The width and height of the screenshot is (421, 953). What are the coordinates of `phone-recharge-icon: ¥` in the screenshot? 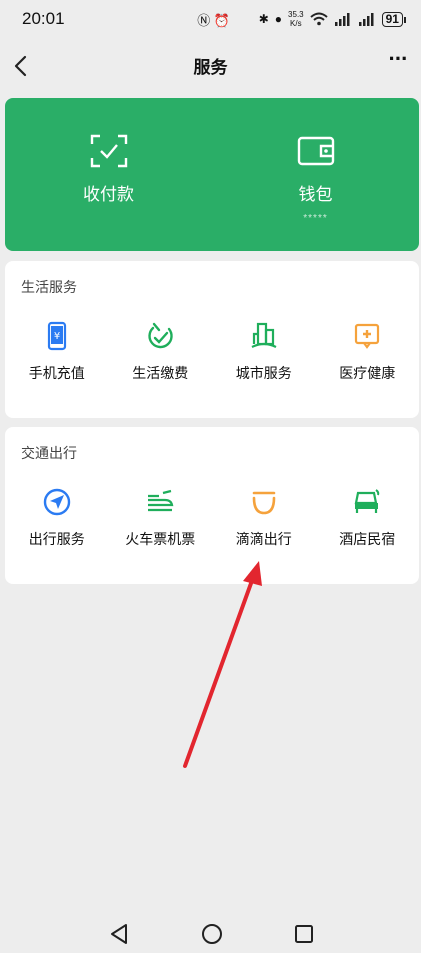 It's located at (56, 336).